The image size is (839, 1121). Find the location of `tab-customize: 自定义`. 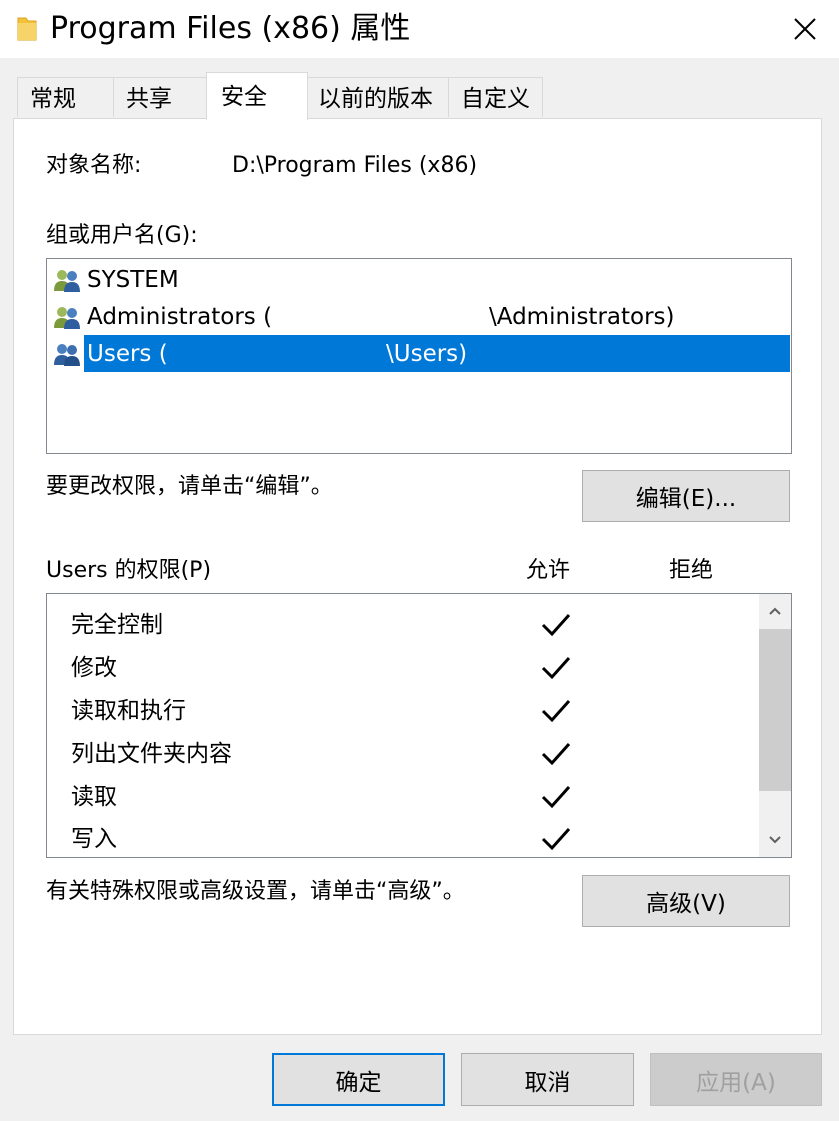

tab-customize: 自定义 is located at coordinates (495, 97).